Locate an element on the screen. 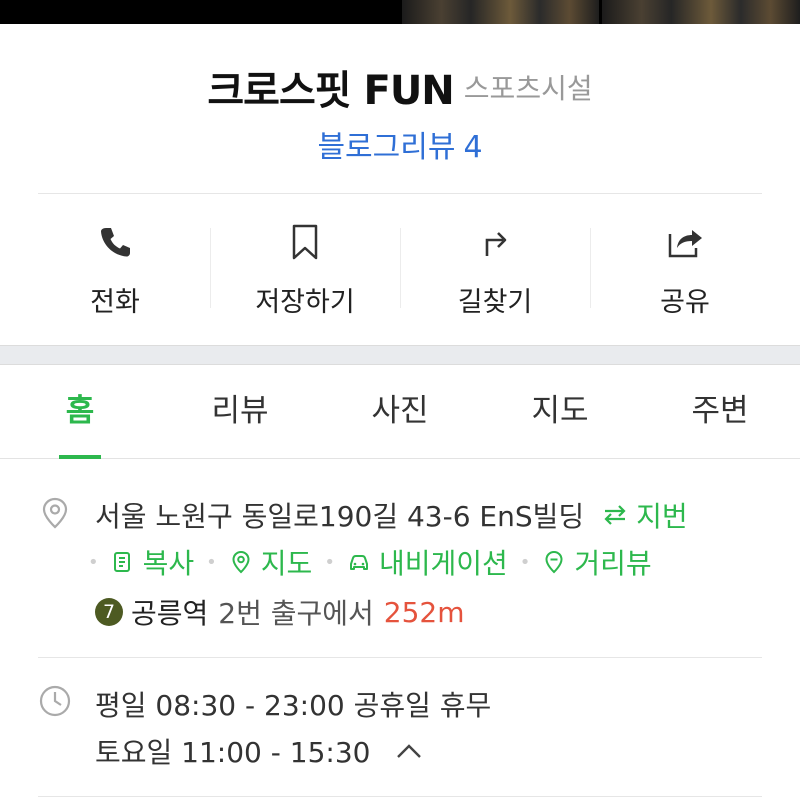  tab-map: 지도 is located at coordinates (560, 411).